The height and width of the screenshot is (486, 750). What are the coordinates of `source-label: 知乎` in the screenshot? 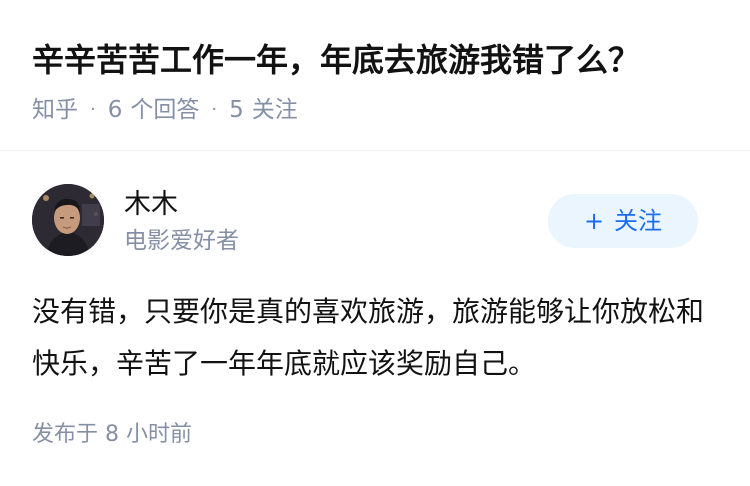 It's located at (55, 110).